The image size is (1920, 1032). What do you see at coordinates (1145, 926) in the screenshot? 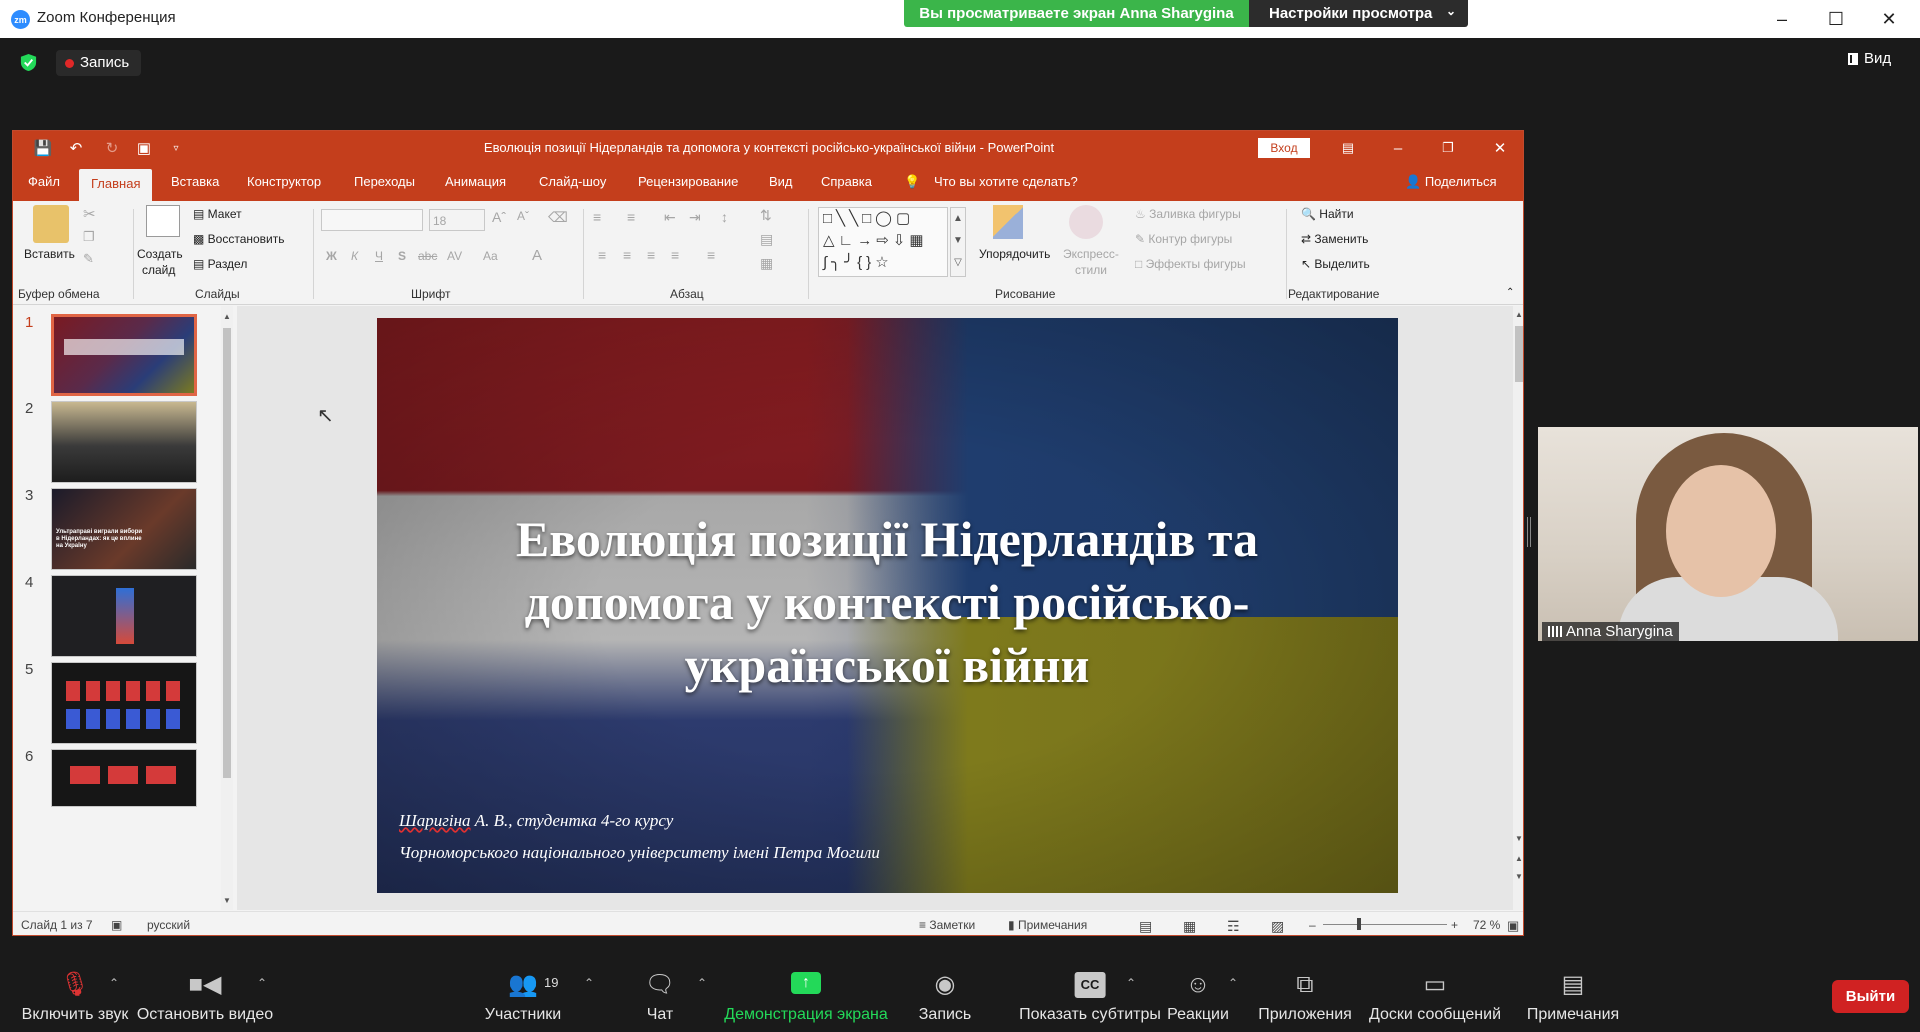
I see `normal-view-icon: ▤` at bounding box center [1145, 926].